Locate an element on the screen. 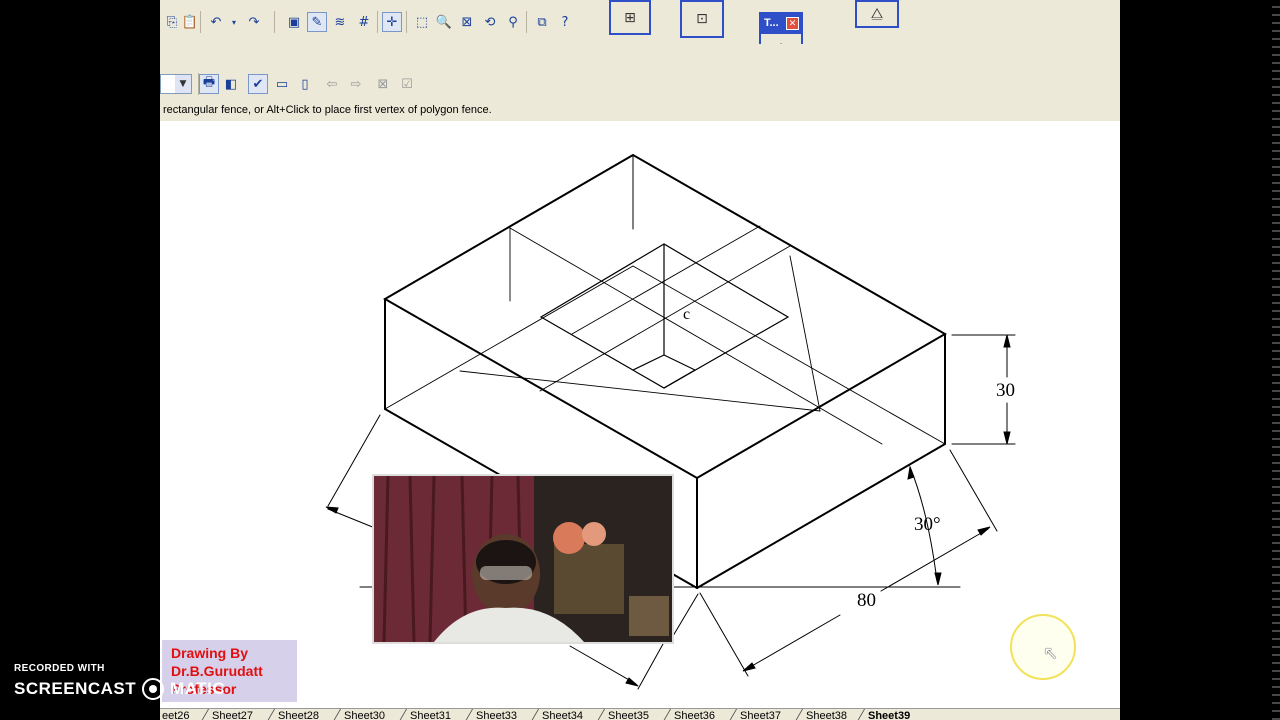 Image resolution: width=1280 pixels, height=720 pixels. accept-icon: ☑ is located at coordinates (407, 84).